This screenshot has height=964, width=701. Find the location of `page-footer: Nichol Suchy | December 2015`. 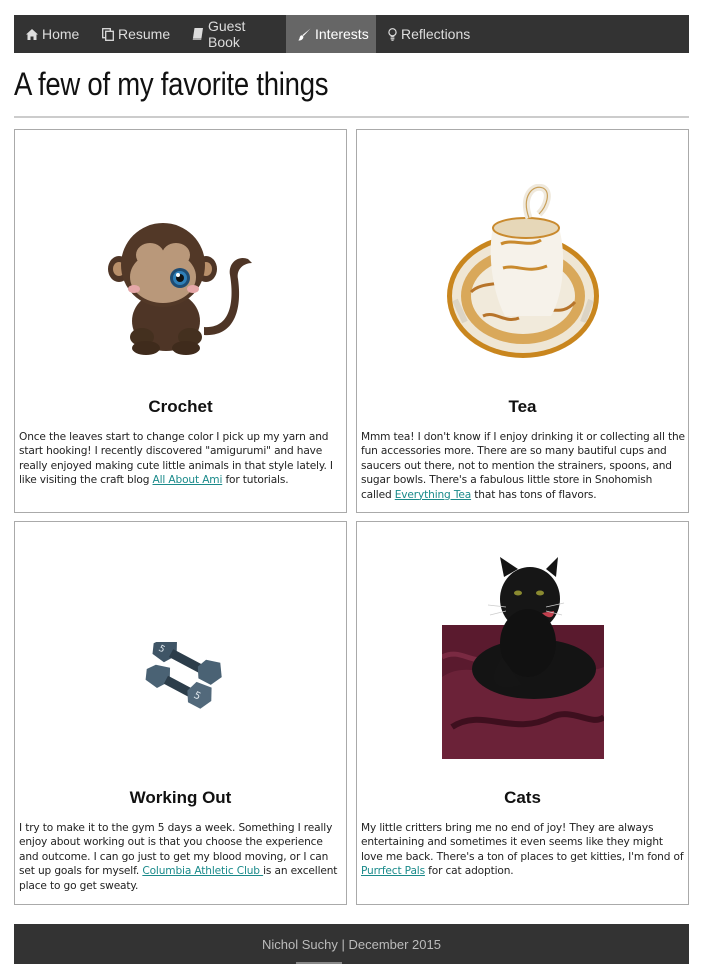

page-footer: Nichol Suchy | December 2015 is located at coordinates (351, 944).